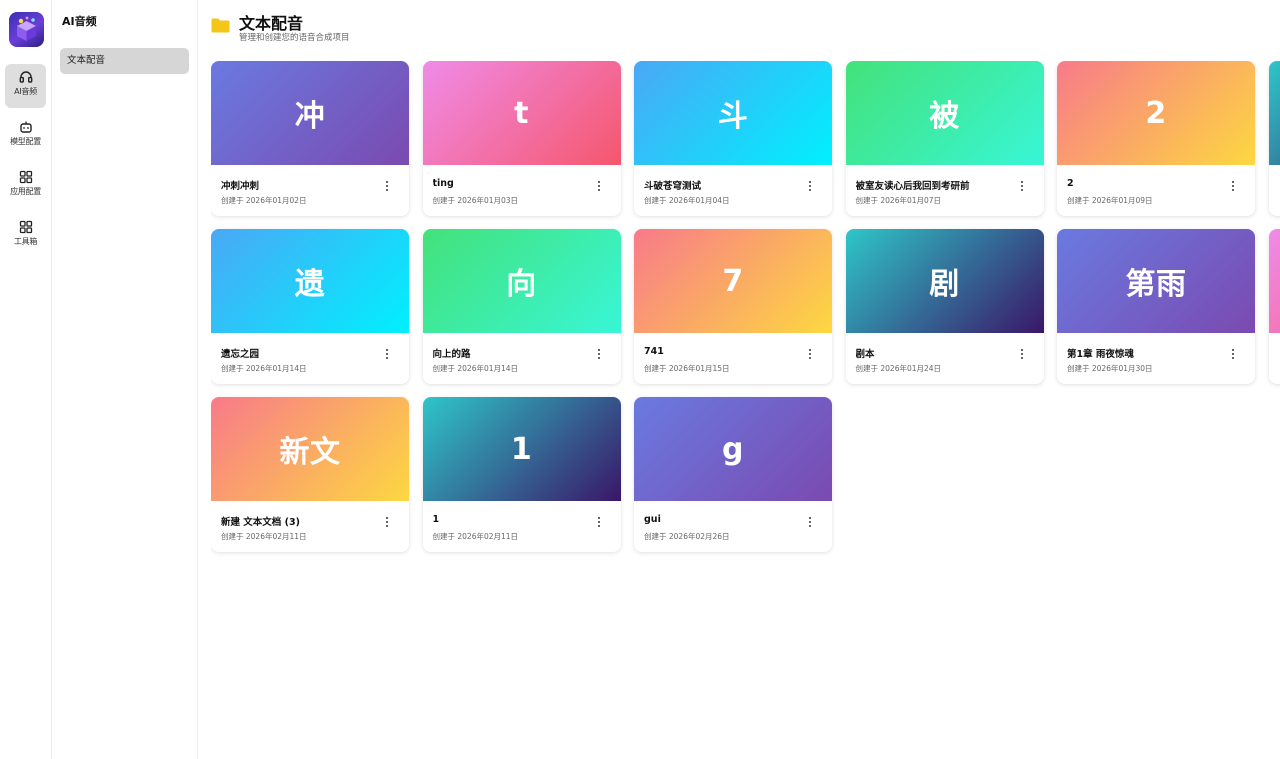 This screenshot has height=759, width=1280. What do you see at coordinates (310, 113) in the screenshot?
I see `project-thumbnail: 冲` at bounding box center [310, 113].